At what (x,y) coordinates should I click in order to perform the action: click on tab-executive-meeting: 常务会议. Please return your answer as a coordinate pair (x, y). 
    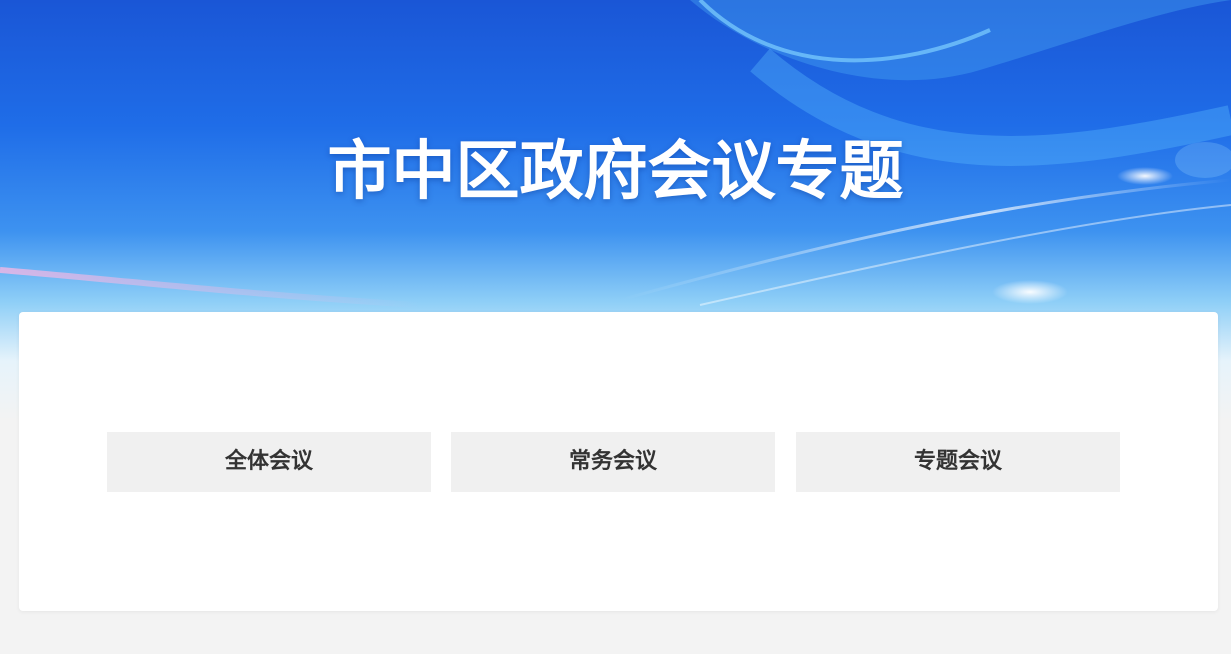
    Looking at the image, I should click on (613, 462).